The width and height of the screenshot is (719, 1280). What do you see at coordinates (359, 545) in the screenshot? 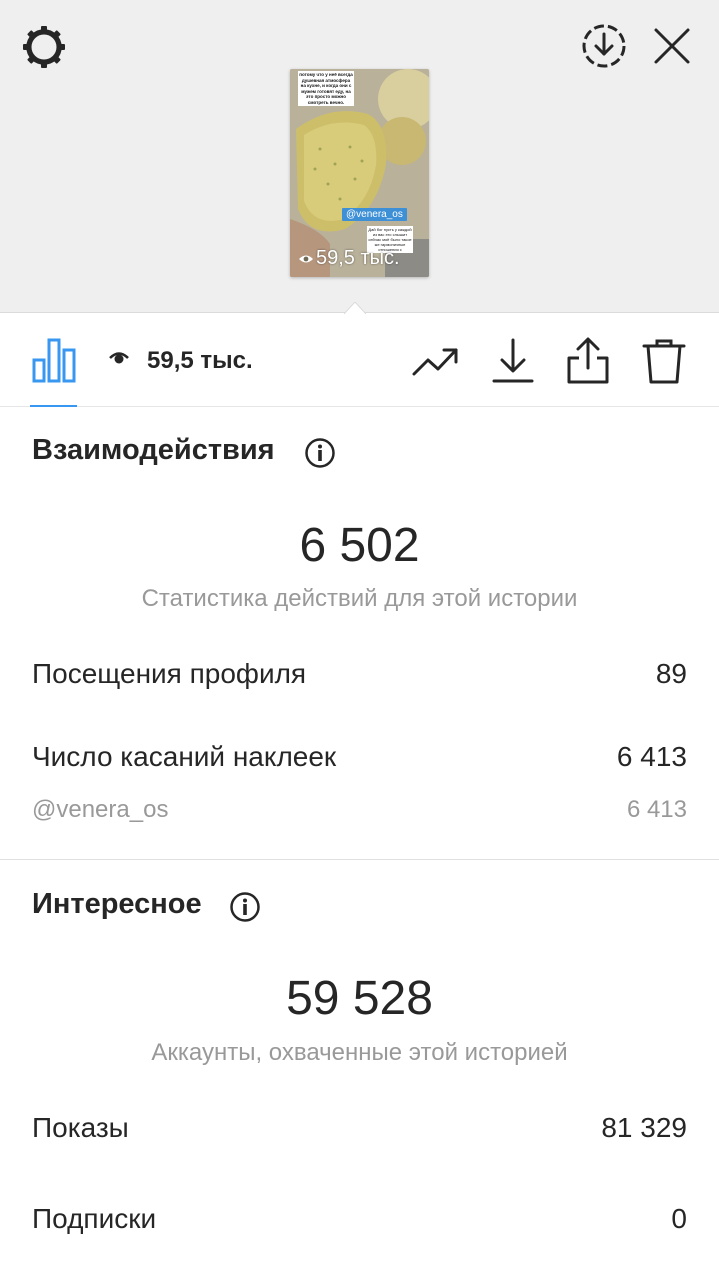
I see `interactions-total: 6 502` at bounding box center [359, 545].